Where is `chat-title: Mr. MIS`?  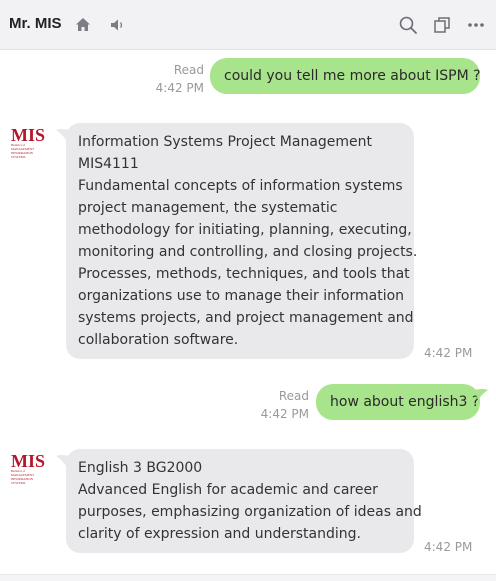
chat-title: Mr. MIS is located at coordinates (35, 23).